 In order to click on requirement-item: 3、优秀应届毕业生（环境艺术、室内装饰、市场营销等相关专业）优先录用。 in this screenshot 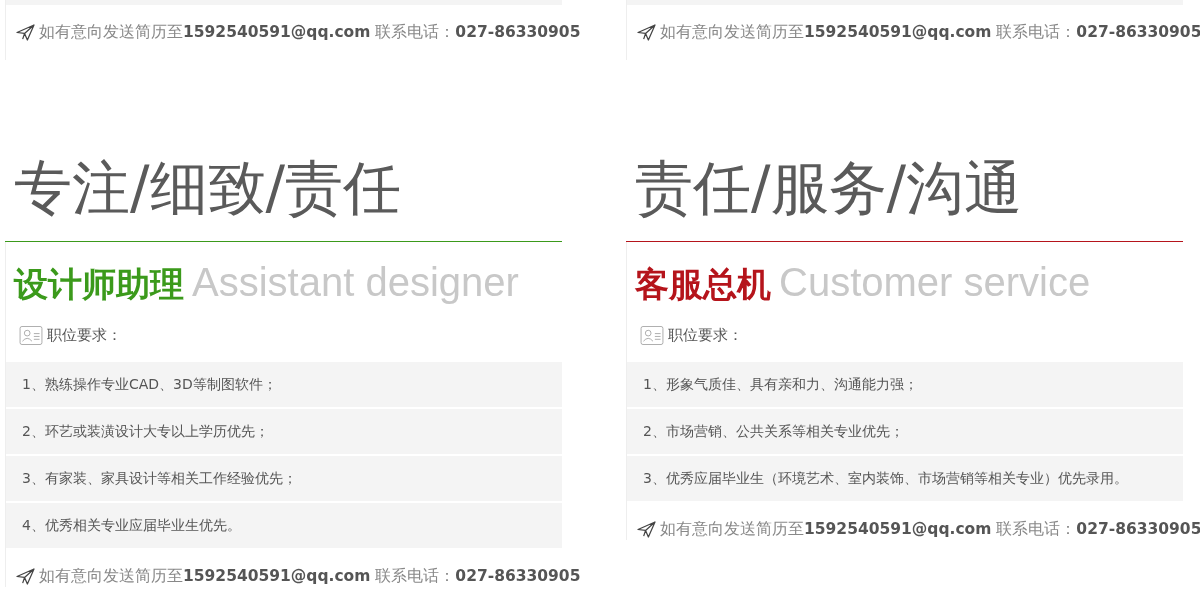, I will do `click(905, 478)`.